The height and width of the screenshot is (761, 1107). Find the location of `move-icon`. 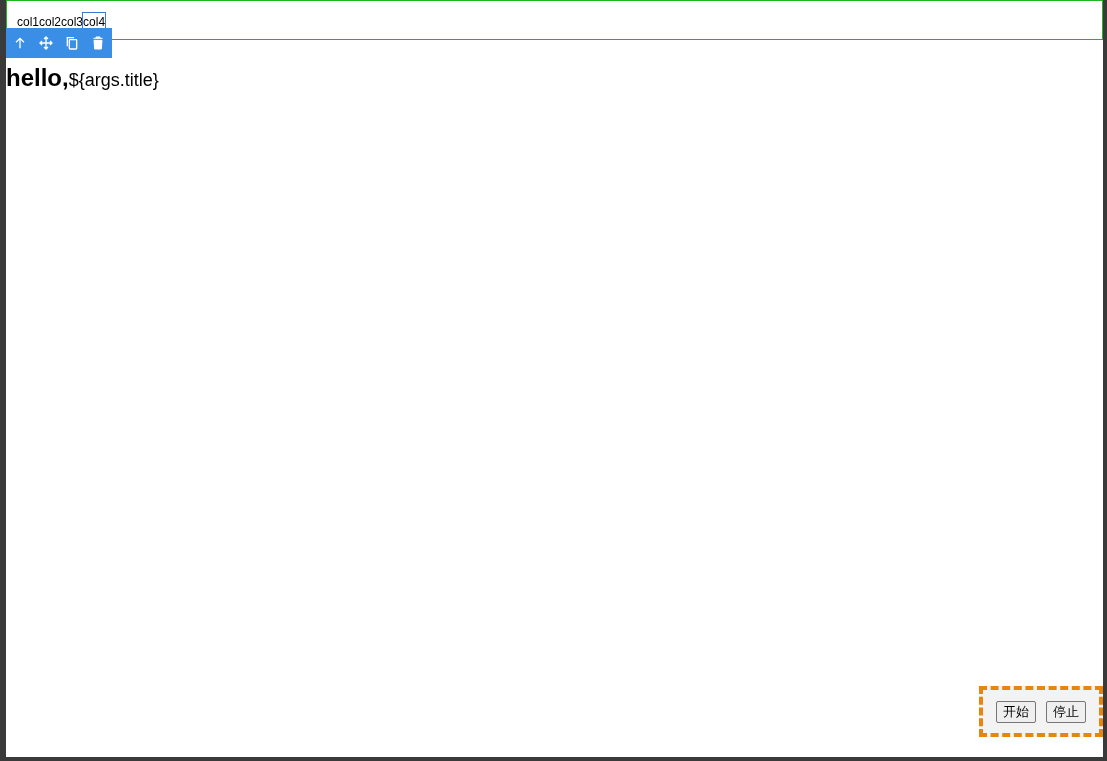

move-icon is located at coordinates (46, 43).